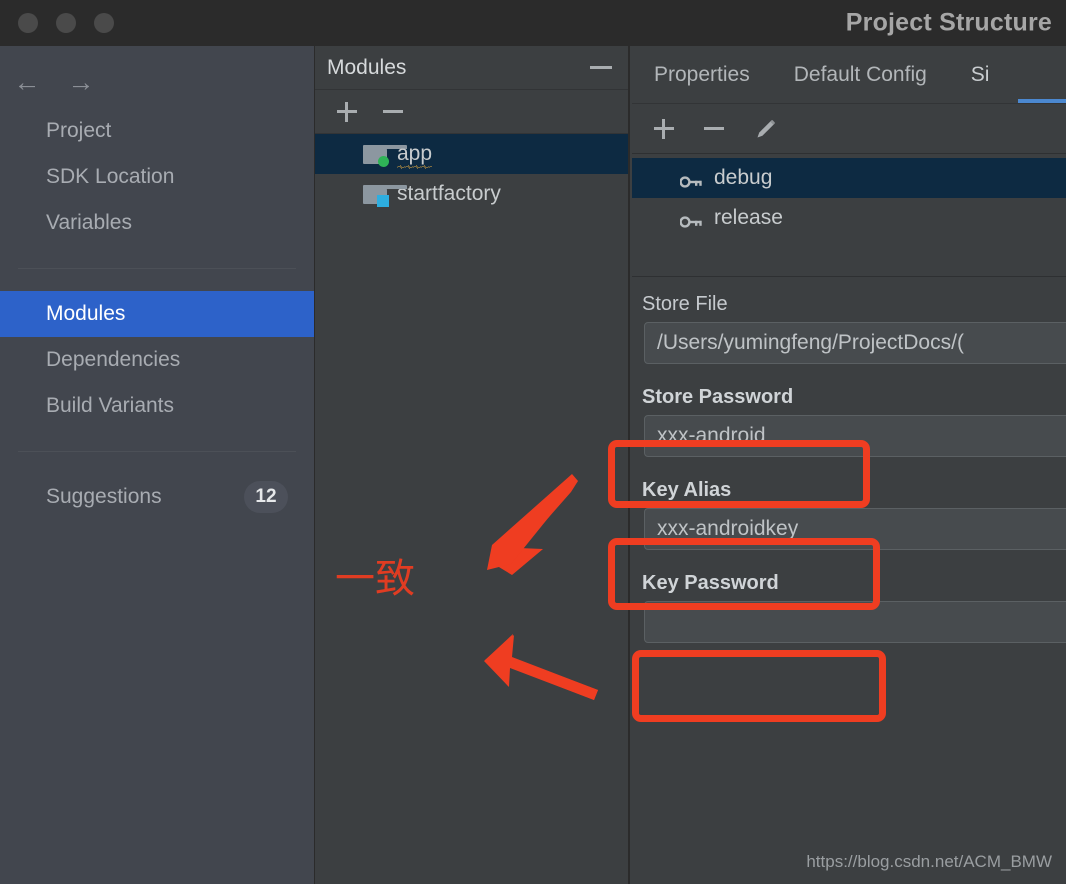 This screenshot has height=884, width=1066. I want to click on tab-properties: Properties, so click(702, 74).